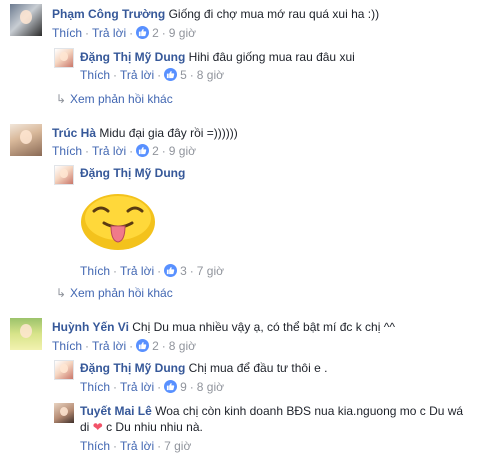 This screenshot has width=500, height=462. What do you see at coordinates (183, 75) in the screenshot?
I see `like-count: 5` at bounding box center [183, 75].